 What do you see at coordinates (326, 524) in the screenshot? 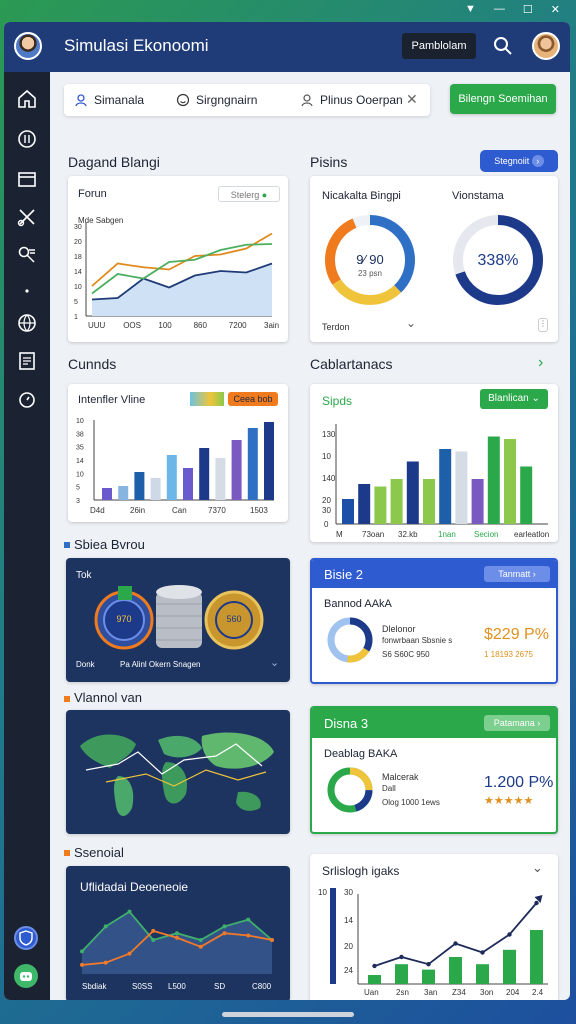
I see `y-tick: 0` at bounding box center [326, 524].